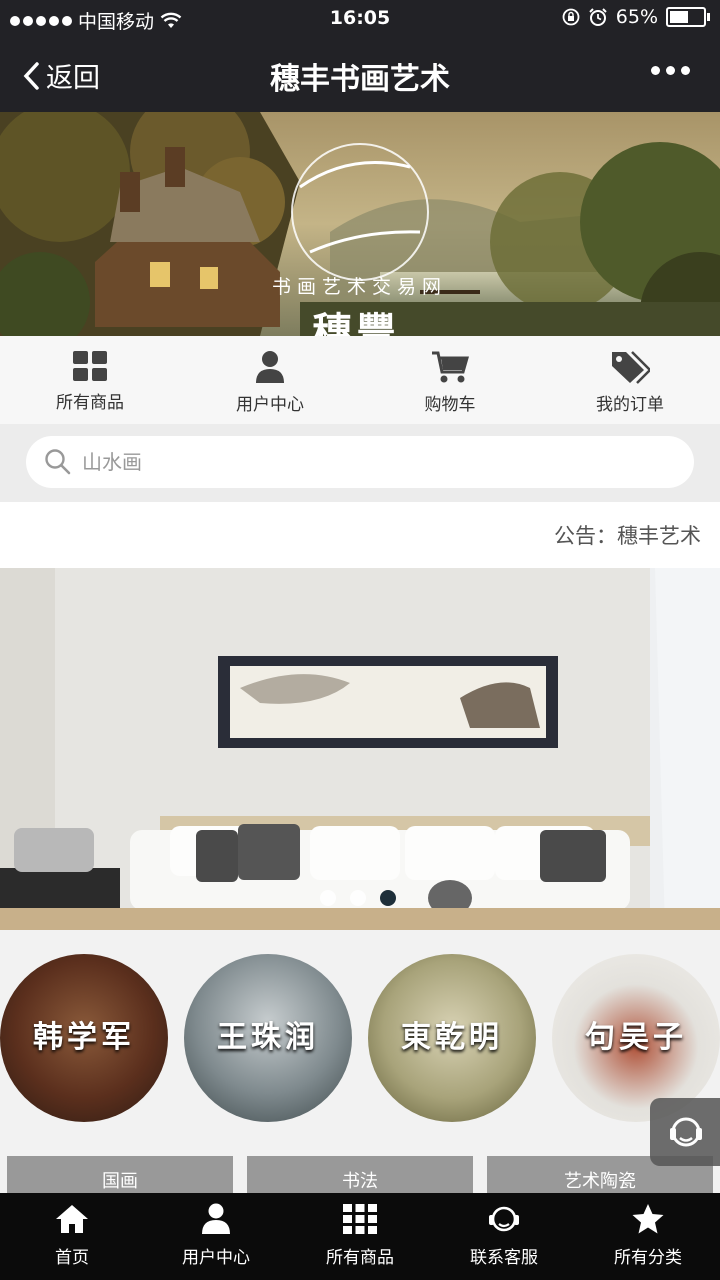  I want to click on quick-menu-cart: 购物车, so click(450, 380).